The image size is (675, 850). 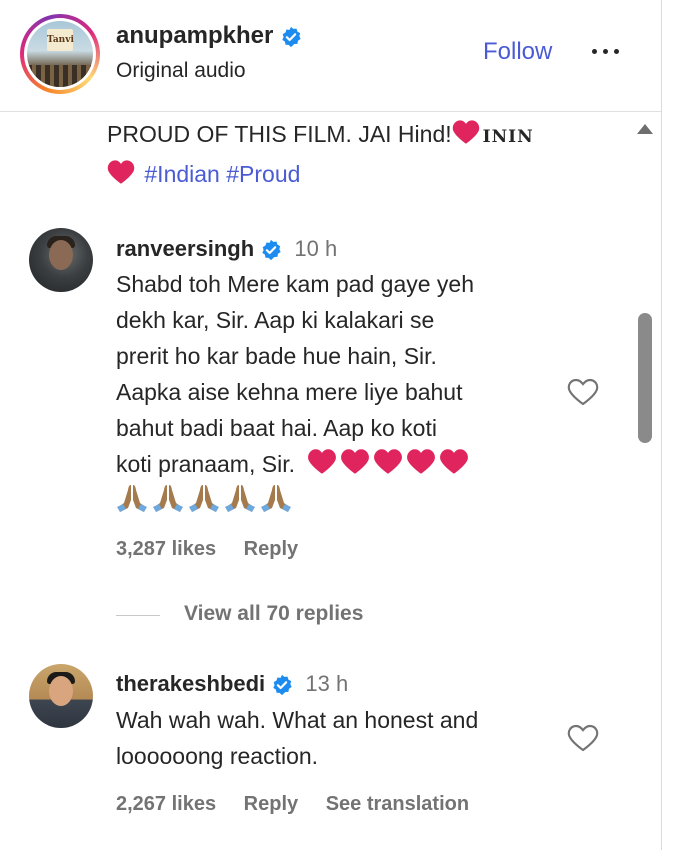 I want to click on follow-button: Follow, so click(x=517, y=52).